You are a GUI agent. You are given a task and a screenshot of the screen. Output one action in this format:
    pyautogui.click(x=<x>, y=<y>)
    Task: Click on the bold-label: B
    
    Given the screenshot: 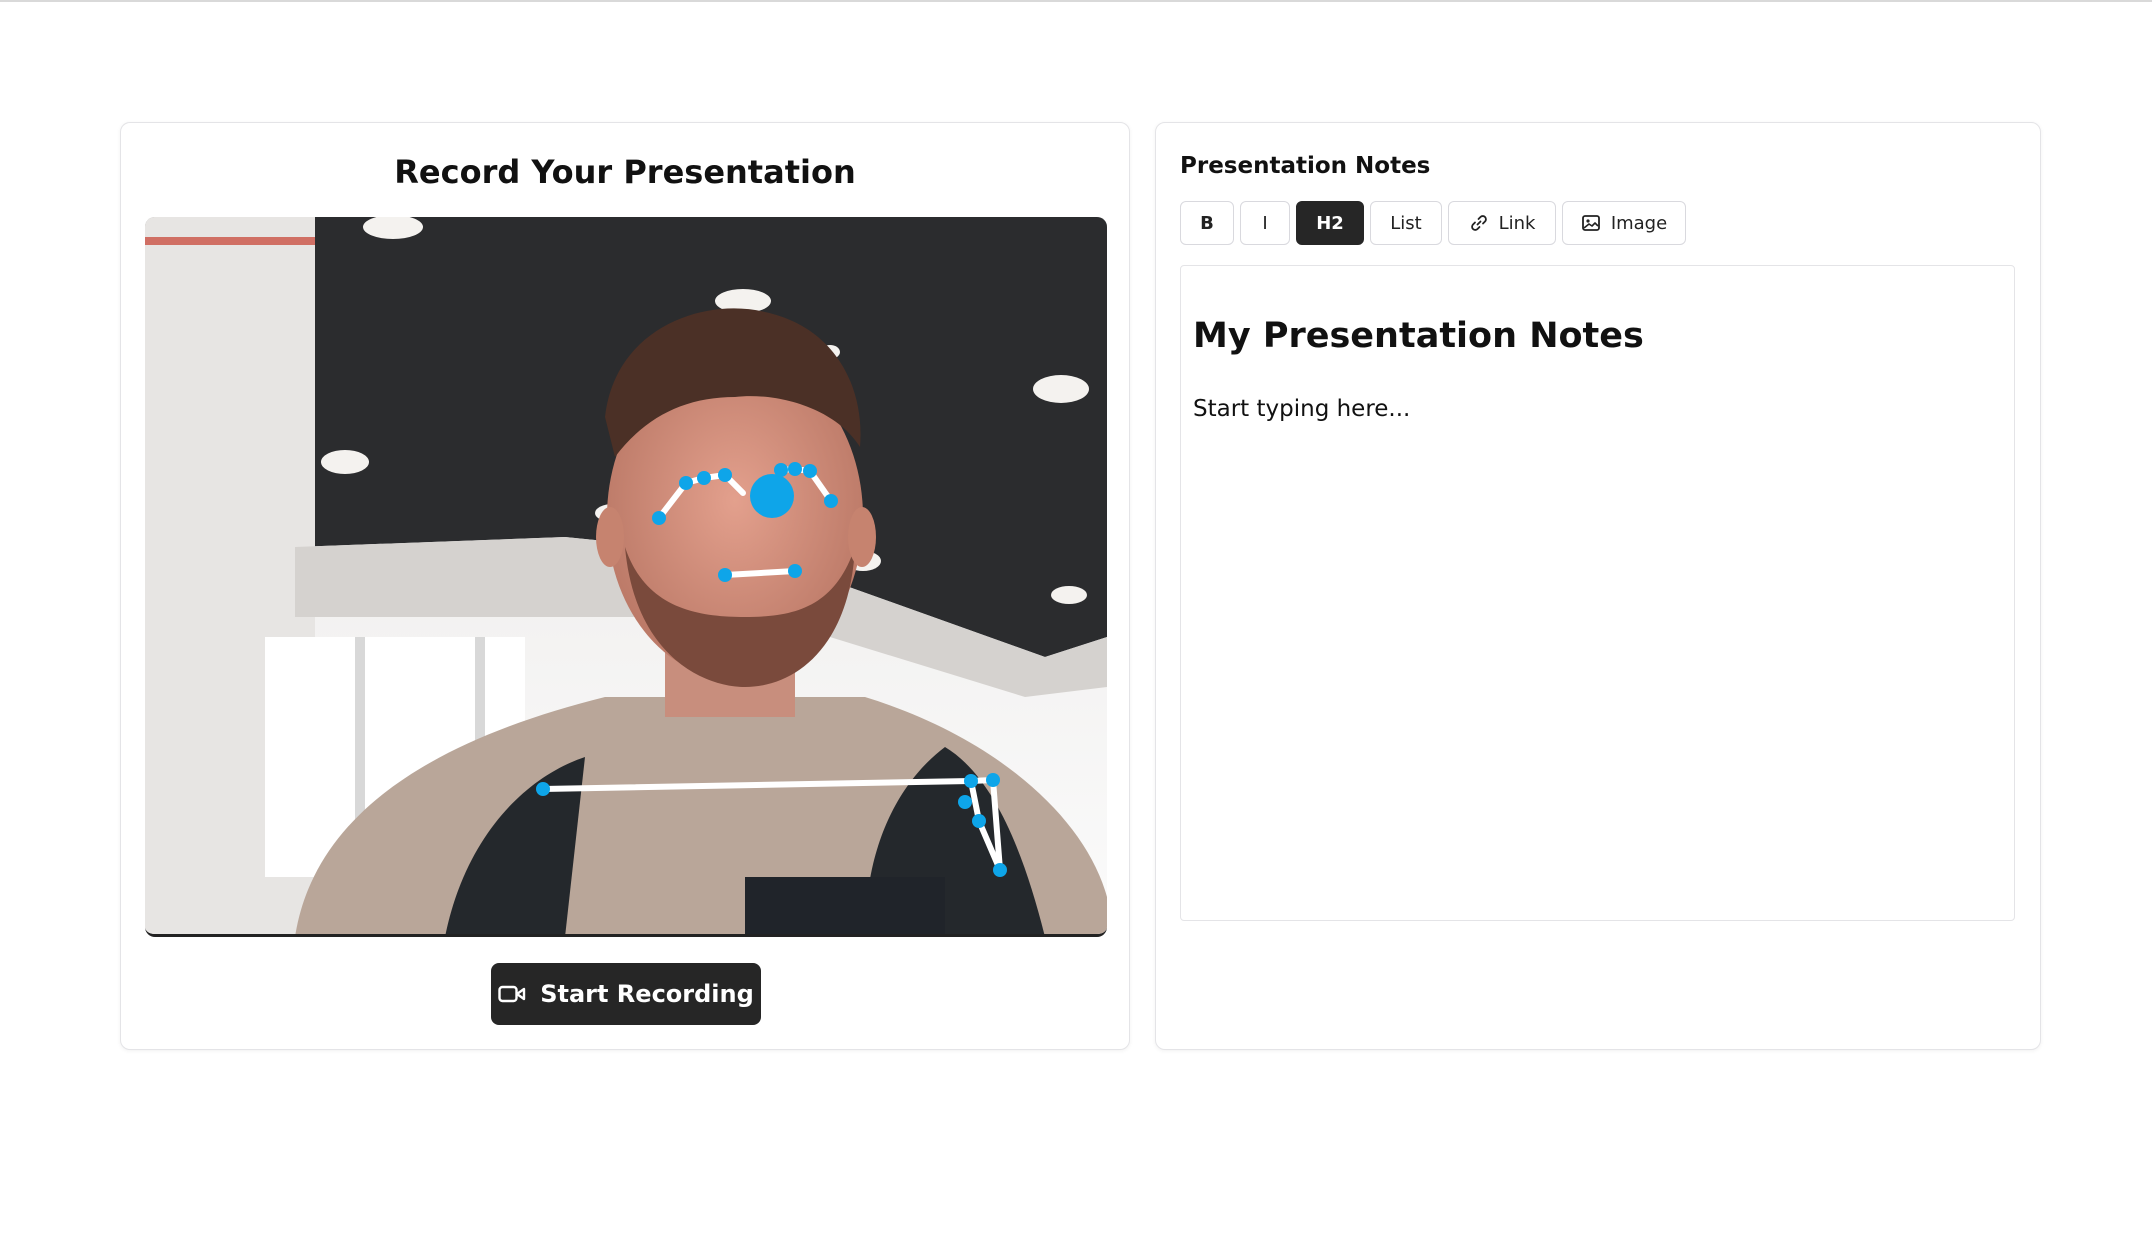 What is the action you would take?
    pyautogui.click(x=1207, y=223)
    